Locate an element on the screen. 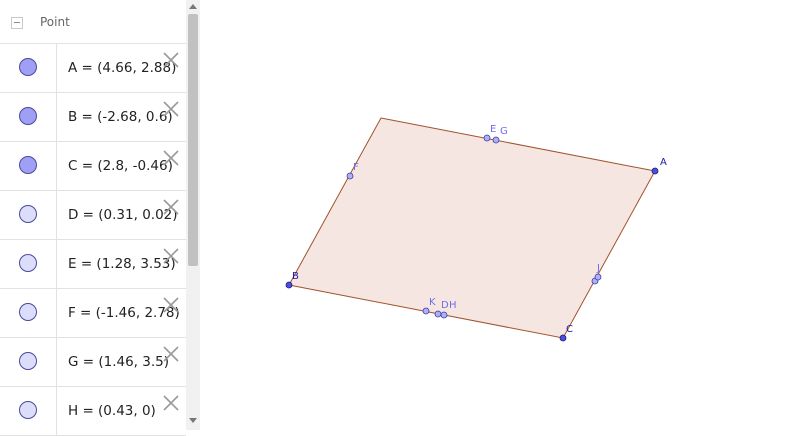 Image resolution: width=800 pixels, height=436 pixels. point-B is located at coordinates (289, 285).